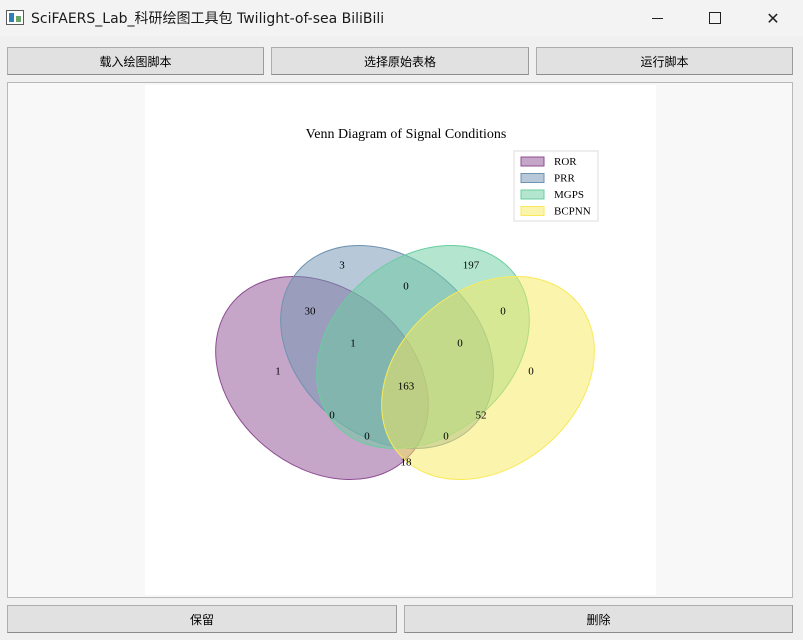 This screenshot has height=640, width=803. Describe the element at coordinates (406, 134) in the screenshot. I see `chart-title: Venn Diagram of Signal Conditions` at that location.